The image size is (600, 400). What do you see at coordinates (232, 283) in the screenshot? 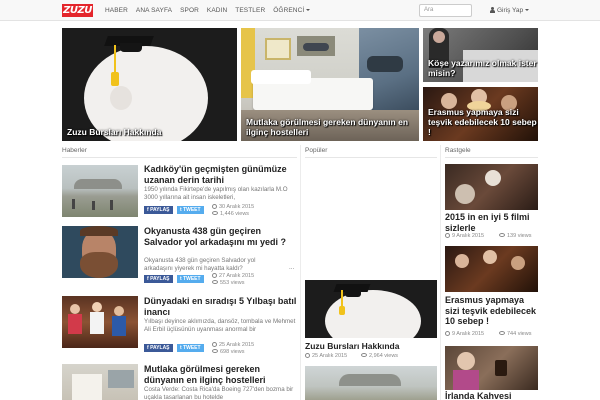
I see `news-views-label: 553 views` at bounding box center [232, 283].